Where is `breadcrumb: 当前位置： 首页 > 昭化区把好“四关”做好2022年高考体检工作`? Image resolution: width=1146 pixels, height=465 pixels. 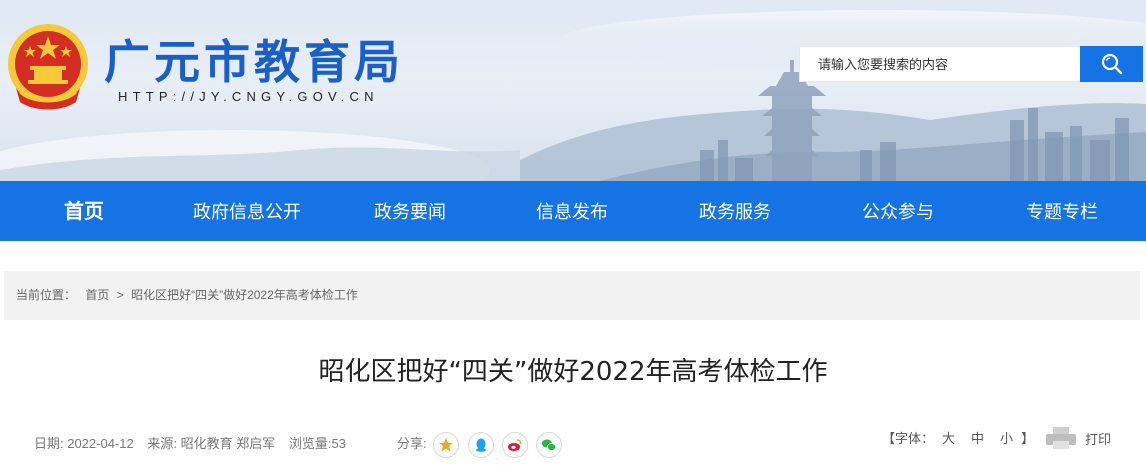 breadcrumb: 当前位置： 首页 > 昭化区把好“四关”做好2022年高考体检工作 is located at coordinates (572, 295).